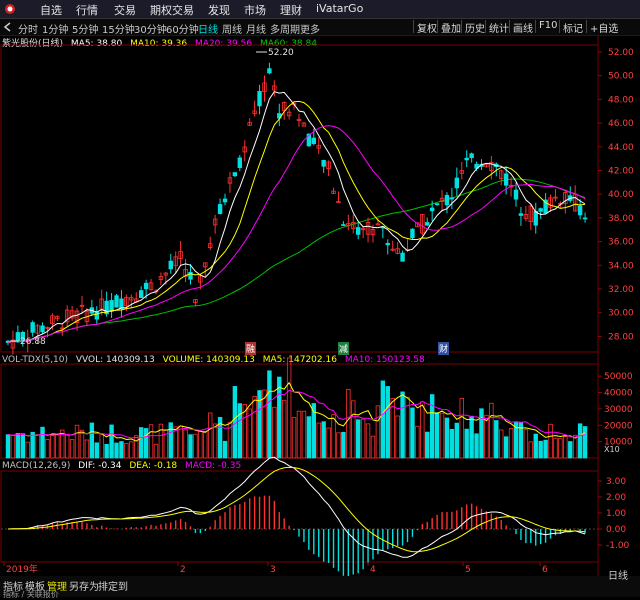 The image size is (640, 600). What do you see at coordinates (31, 594) in the screenshot?
I see `bottom-status-row: 指标 / 关联报价` at bounding box center [31, 594].